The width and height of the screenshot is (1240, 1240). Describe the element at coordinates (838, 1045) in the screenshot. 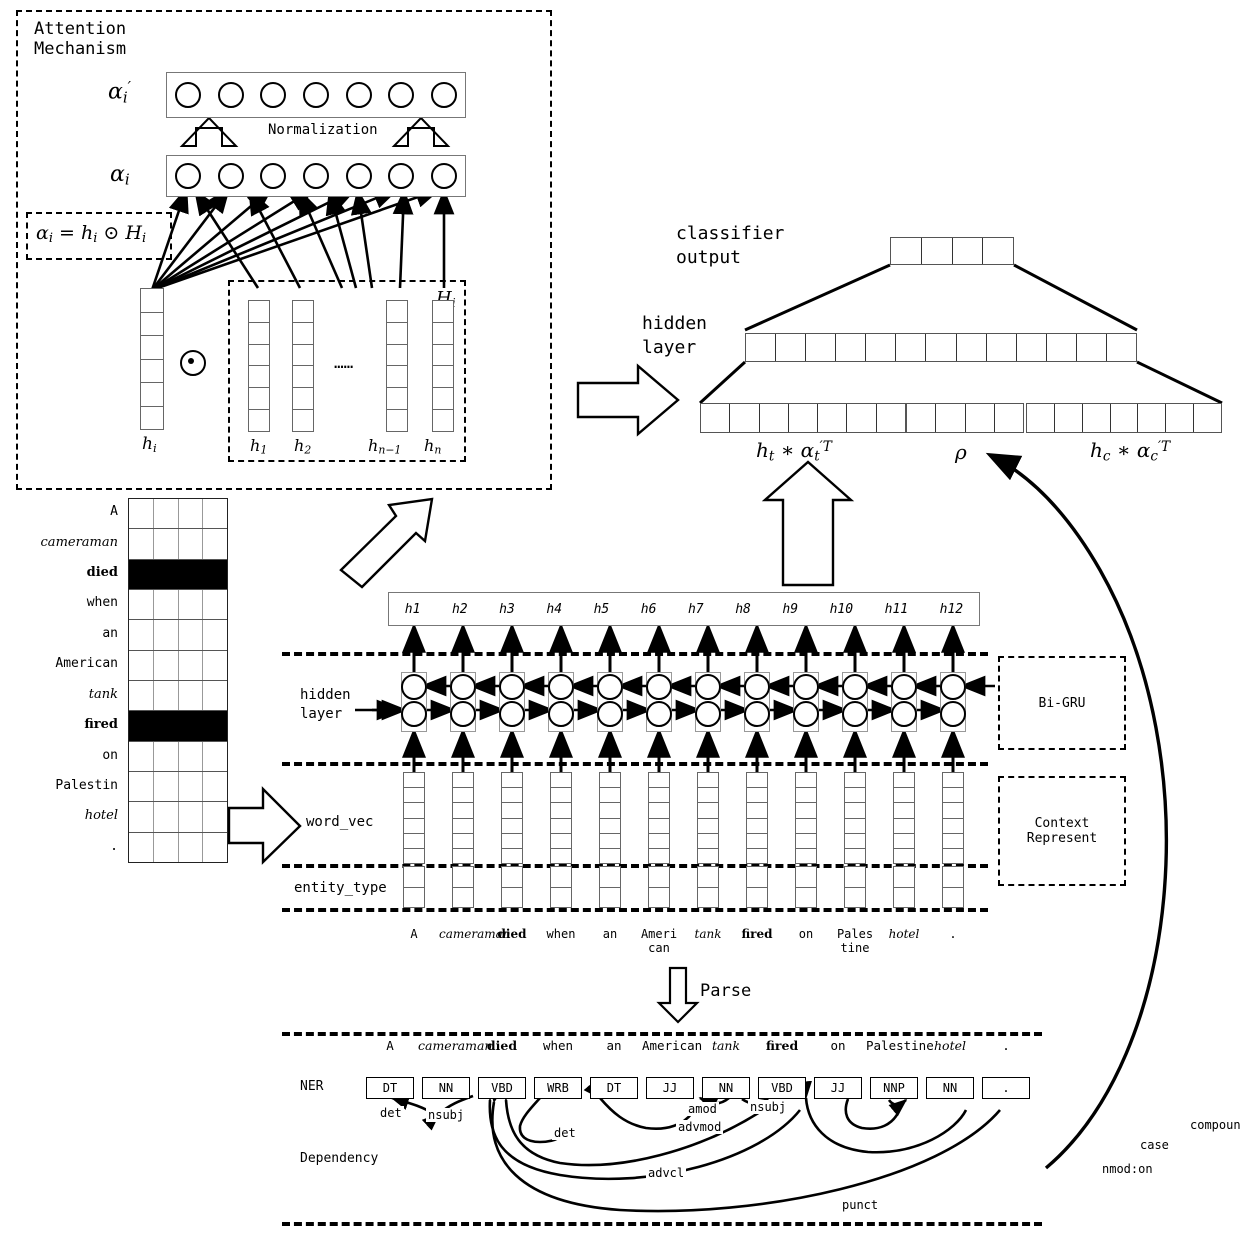

I see `parse-sentence-token: on` at that location.